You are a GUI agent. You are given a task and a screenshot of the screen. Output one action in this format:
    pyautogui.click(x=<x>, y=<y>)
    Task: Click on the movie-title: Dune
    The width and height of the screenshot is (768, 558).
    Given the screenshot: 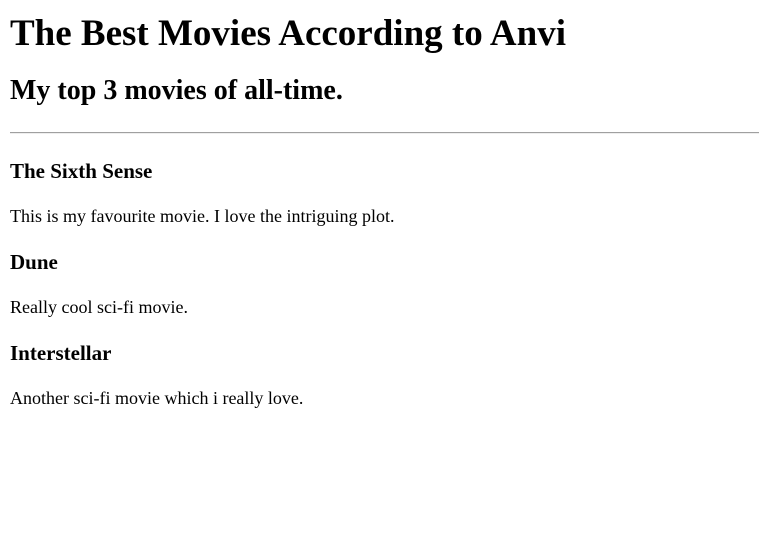 What is the action you would take?
    pyautogui.click(x=34, y=262)
    